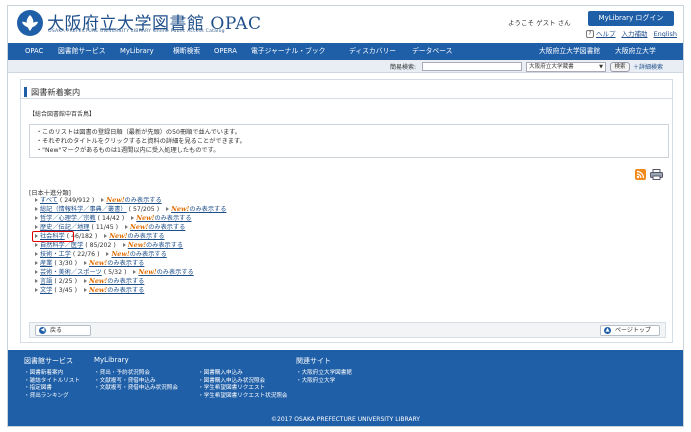  Describe the element at coordinates (136, 374) in the screenshot. I see `footer-link: ・貸出・予約状況照会` at that location.